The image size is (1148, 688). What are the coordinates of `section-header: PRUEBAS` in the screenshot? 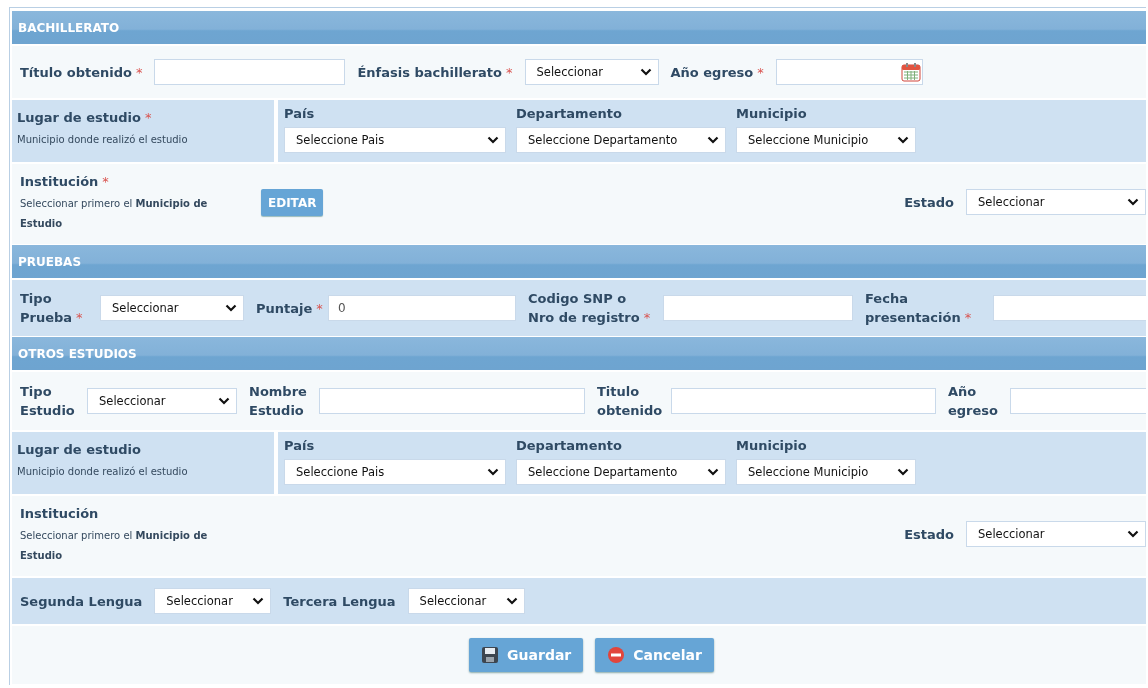 It's located at (579, 261).